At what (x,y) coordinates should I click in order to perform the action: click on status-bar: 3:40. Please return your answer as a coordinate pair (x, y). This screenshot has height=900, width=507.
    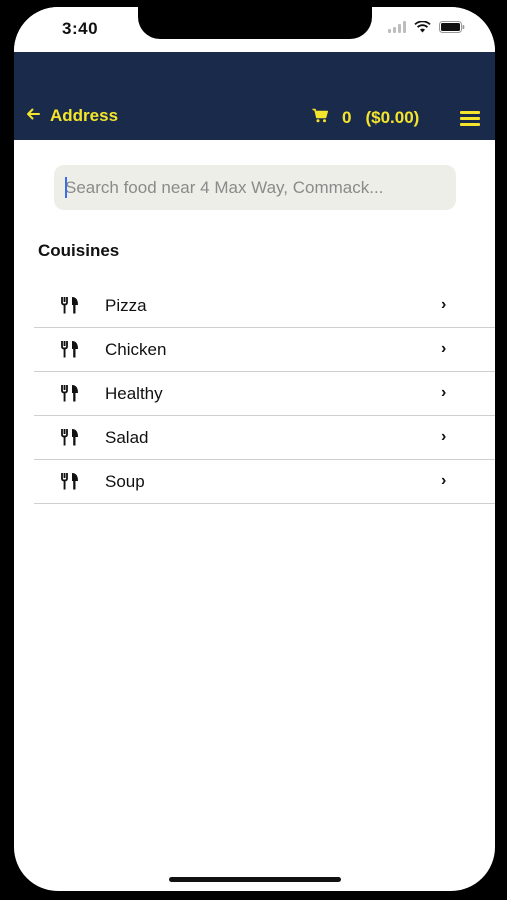
    Looking at the image, I should click on (254, 29).